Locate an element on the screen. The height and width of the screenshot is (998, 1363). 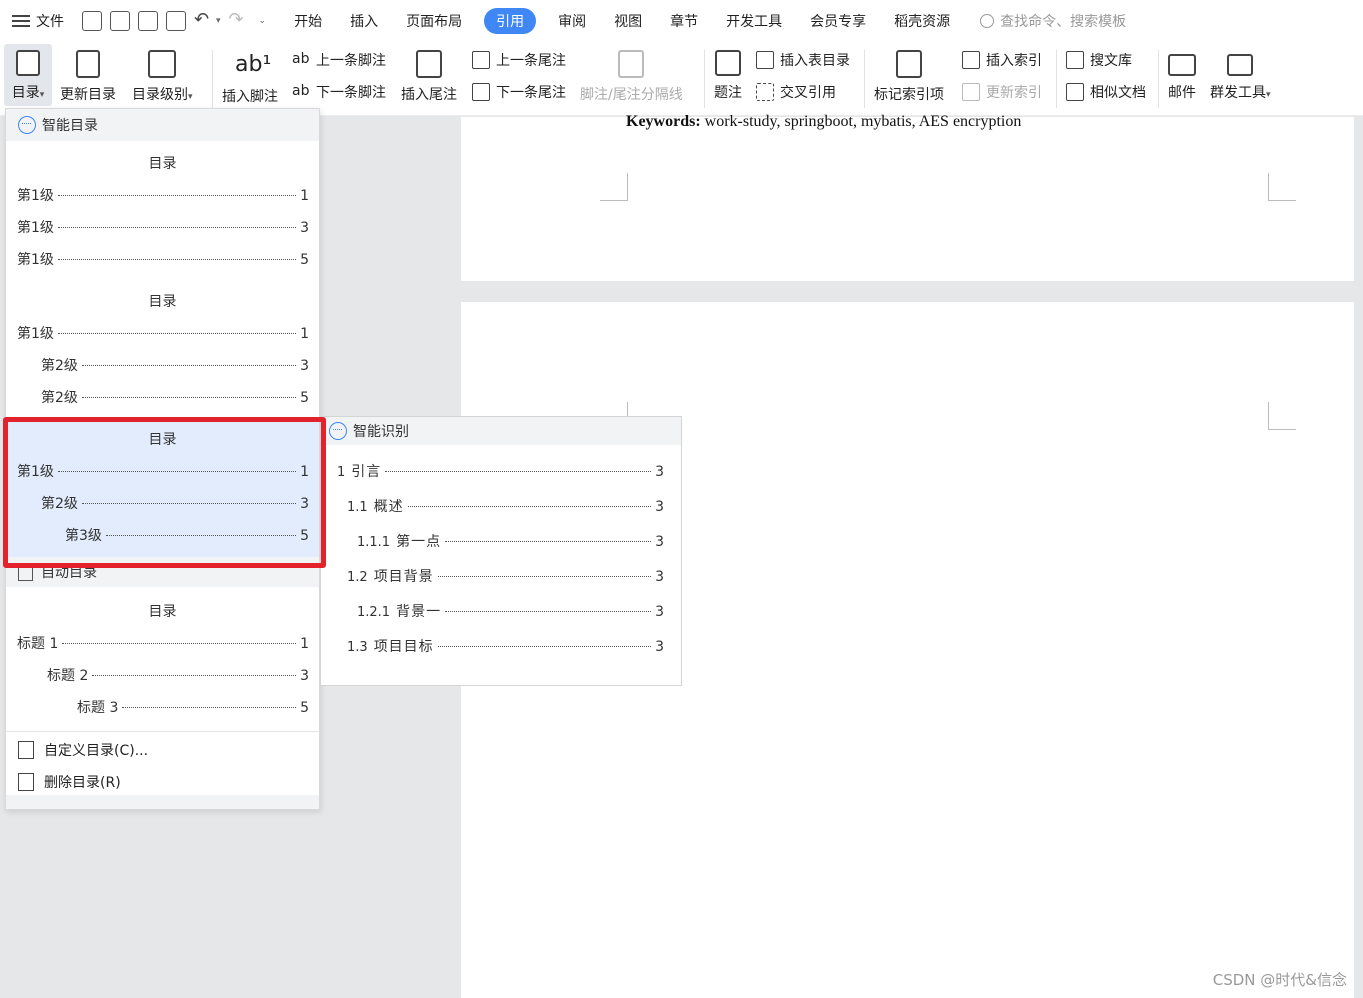
smart-recognition-icon is located at coordinates (338, 431).